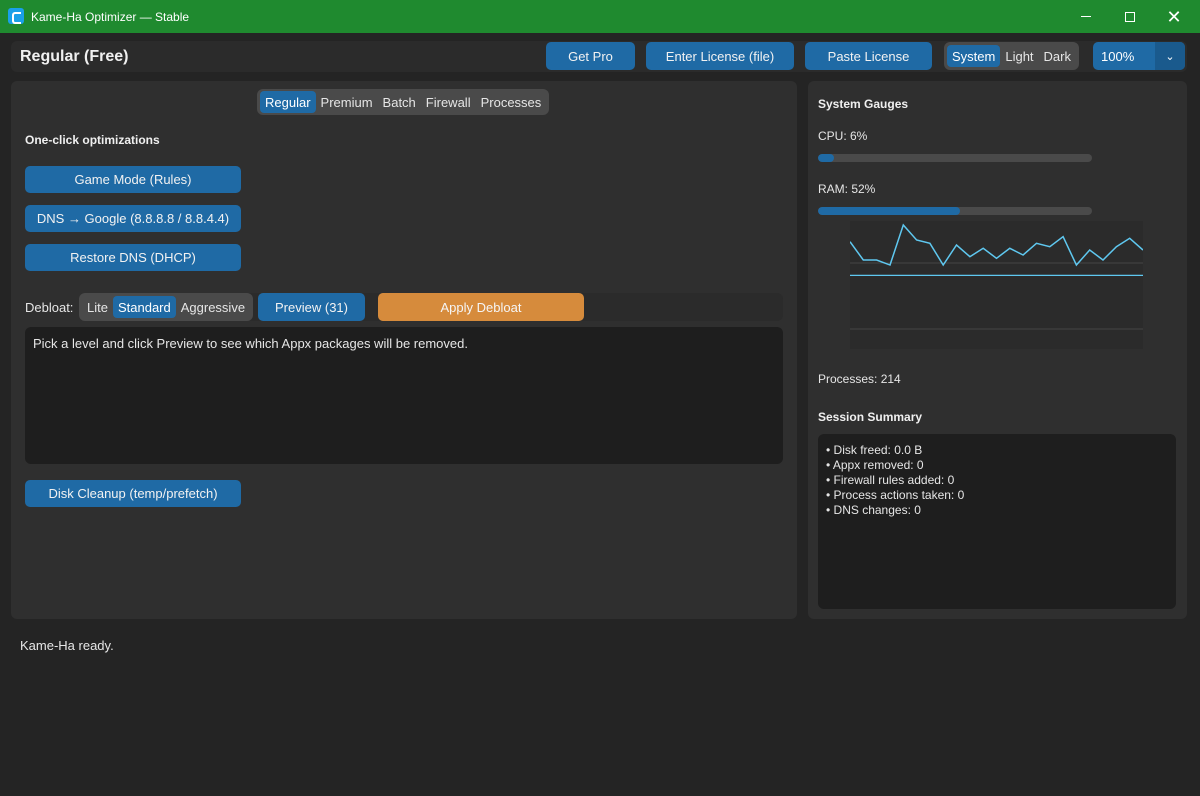 The height and width of the screenshot is (796, 1200). What do you see at coordinates (481, 307) in the screenshot?
I see `apply-debloat-button: Apply Debloat` at bounding box center [481, 307].